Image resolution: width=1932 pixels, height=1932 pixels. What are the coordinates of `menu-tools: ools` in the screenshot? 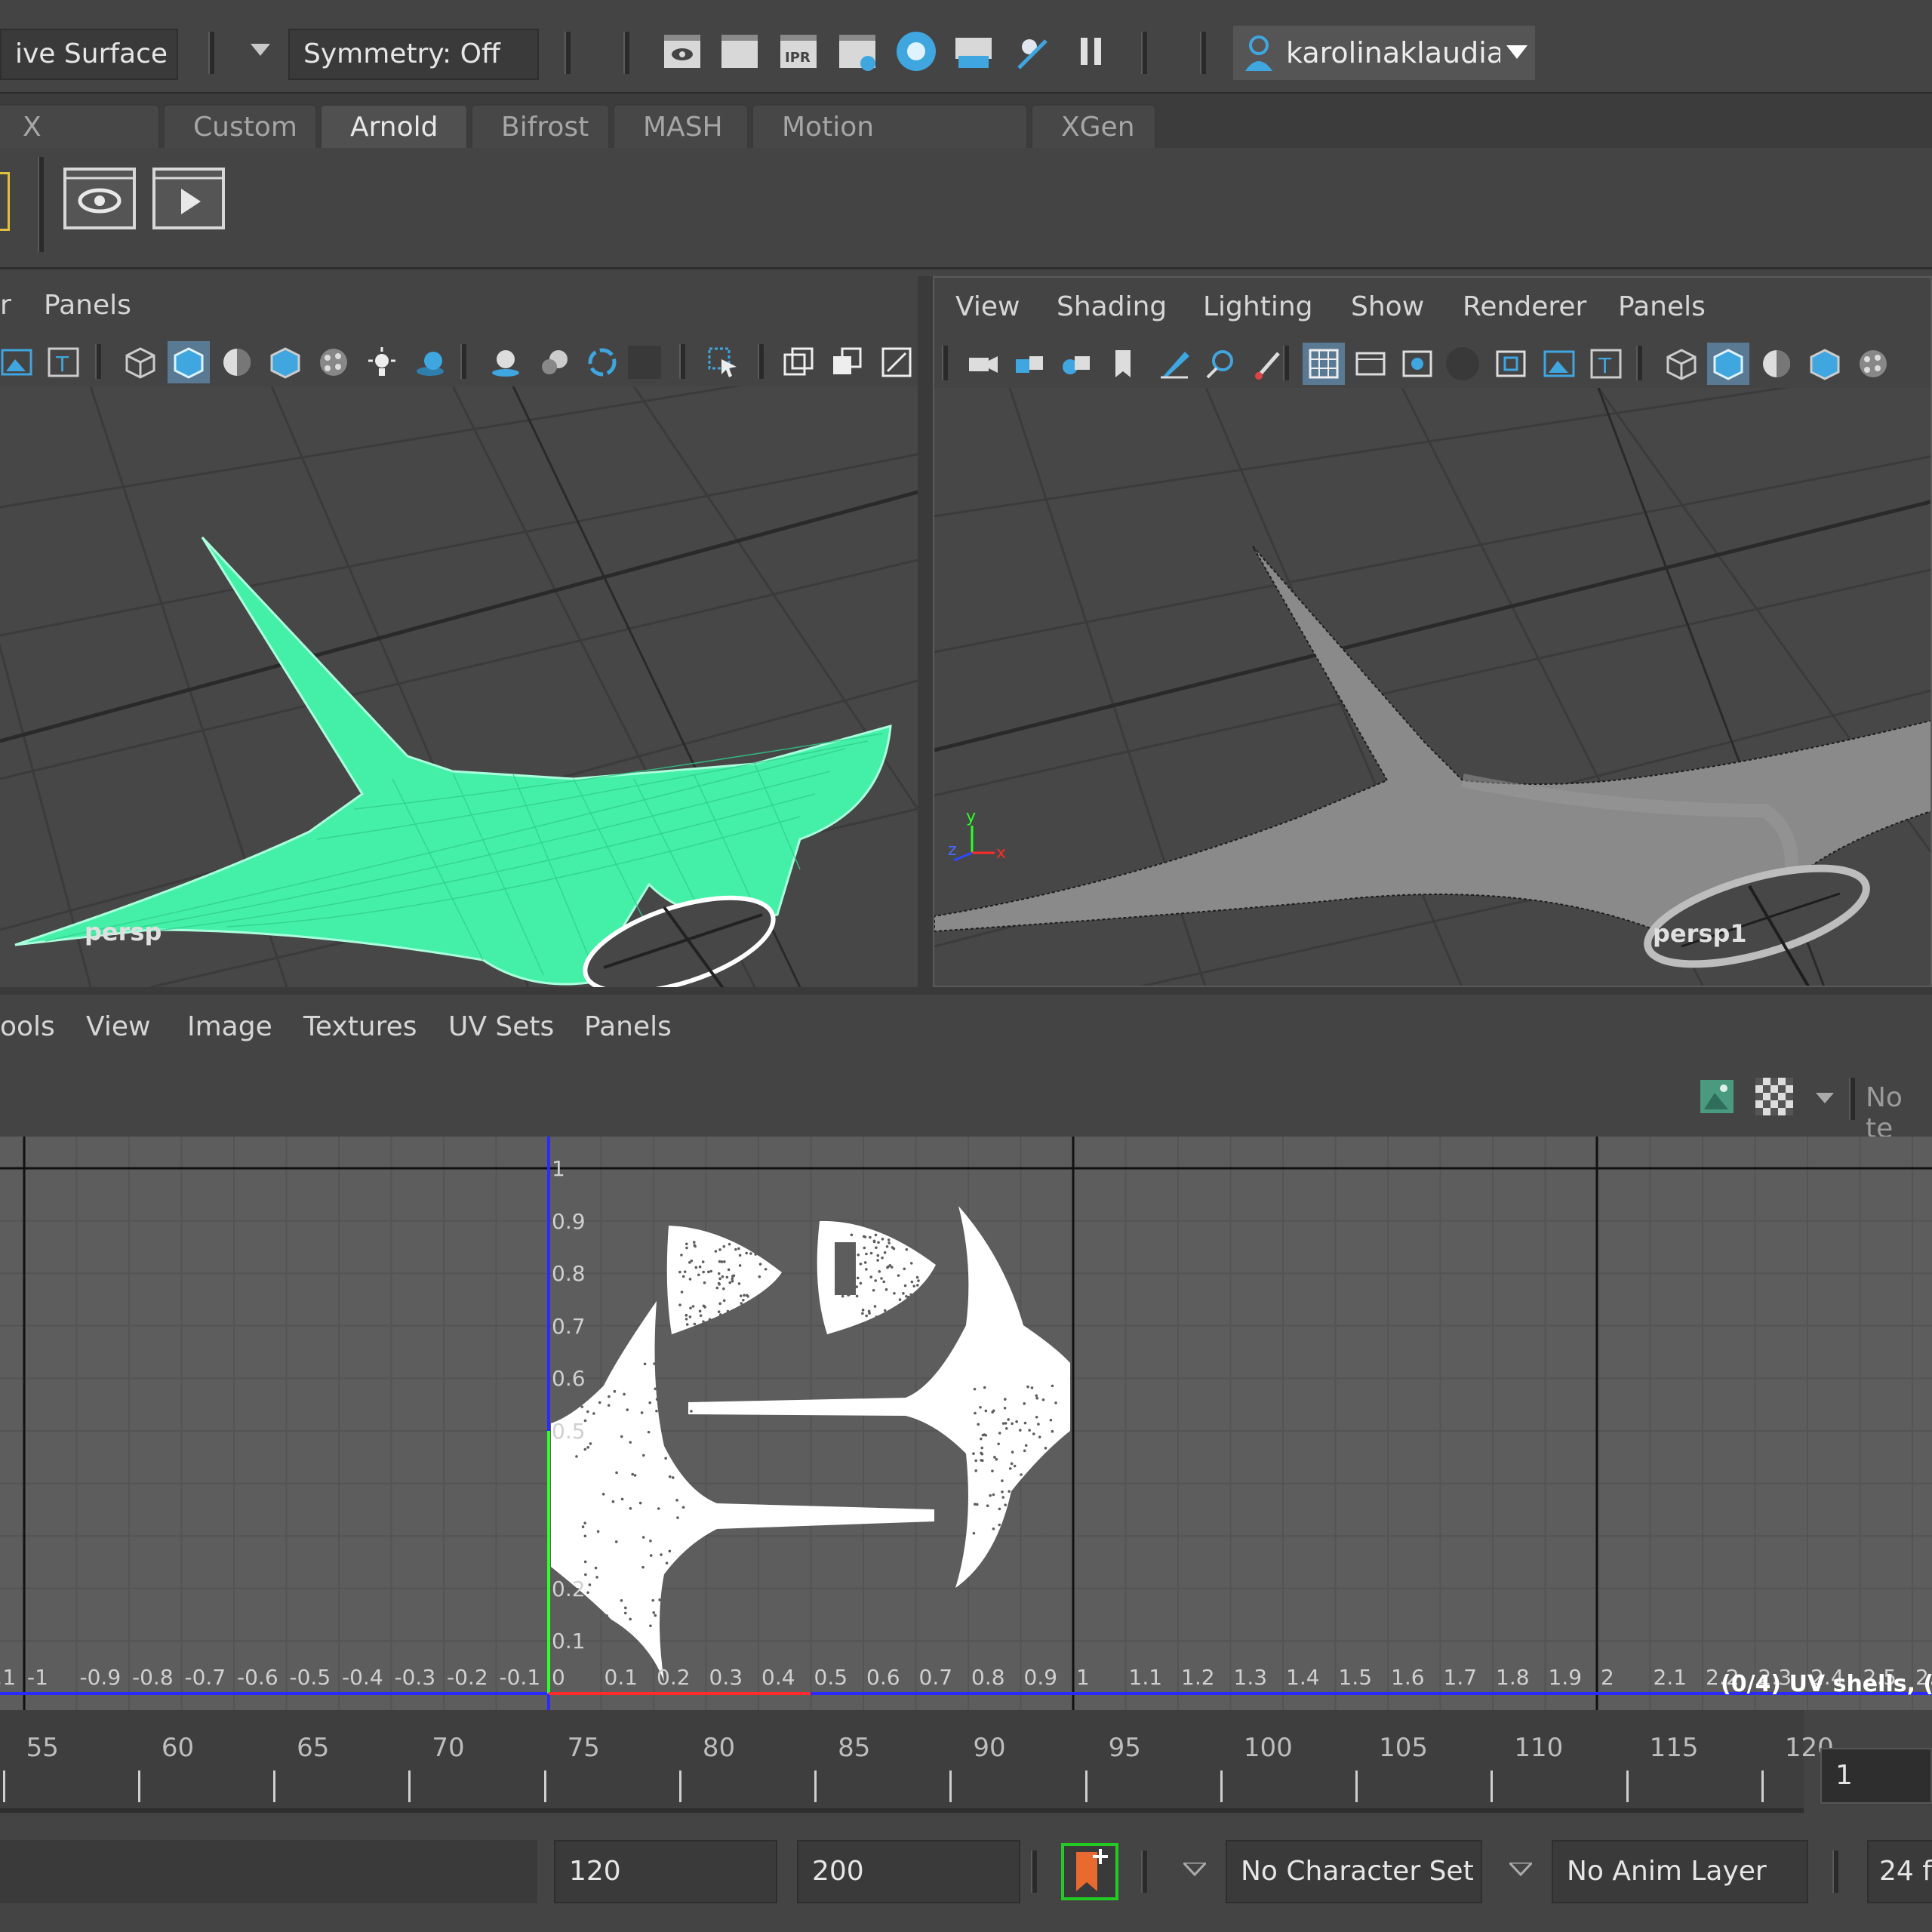 It's located at (27, 1026).